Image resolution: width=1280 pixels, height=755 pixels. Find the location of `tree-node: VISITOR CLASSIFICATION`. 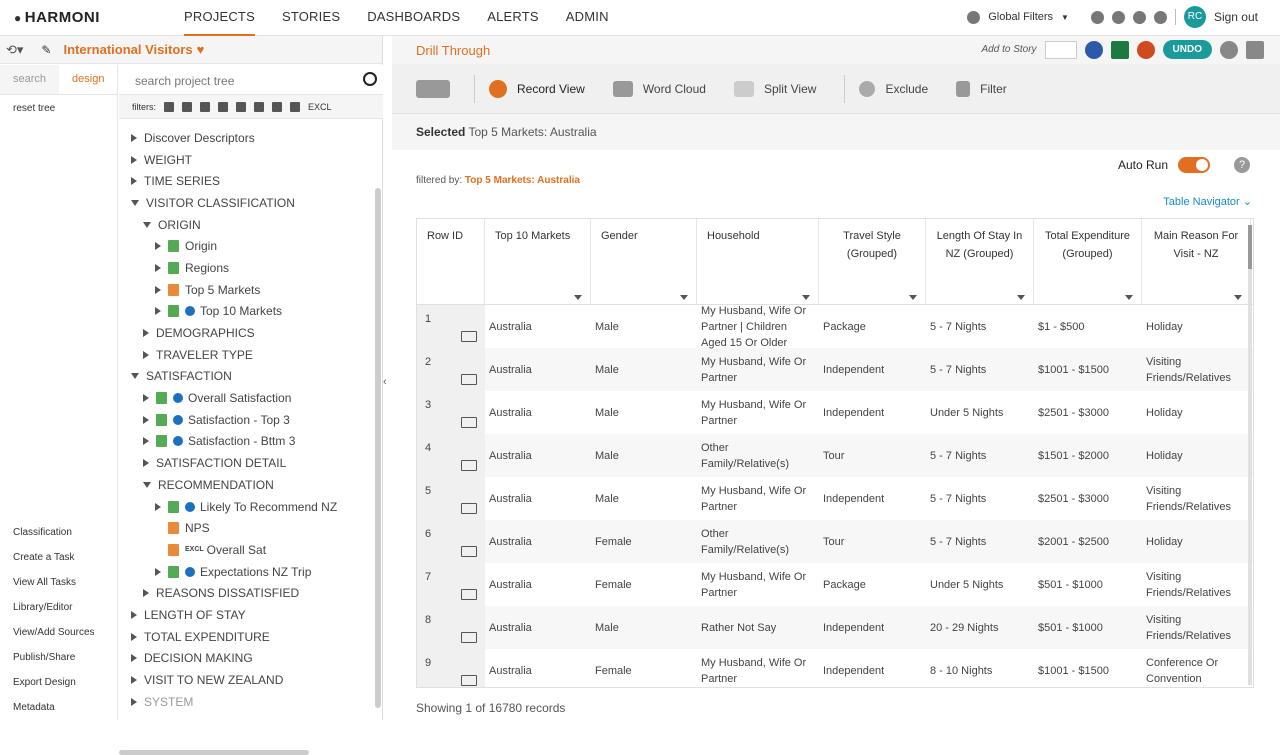

tree-node: VISITOR CLASSIFICATION is located at coordinates (248, 203).